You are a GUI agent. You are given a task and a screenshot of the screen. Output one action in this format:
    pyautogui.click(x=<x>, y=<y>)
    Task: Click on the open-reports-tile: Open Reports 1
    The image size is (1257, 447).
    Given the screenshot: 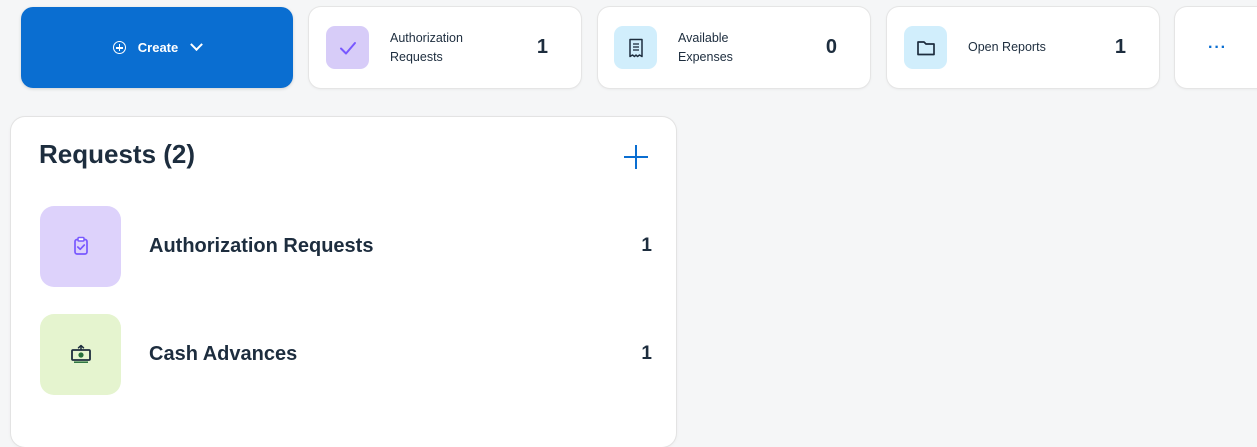 What is the action you would take?
    pyautogui.click(x=1023, y=47)
    